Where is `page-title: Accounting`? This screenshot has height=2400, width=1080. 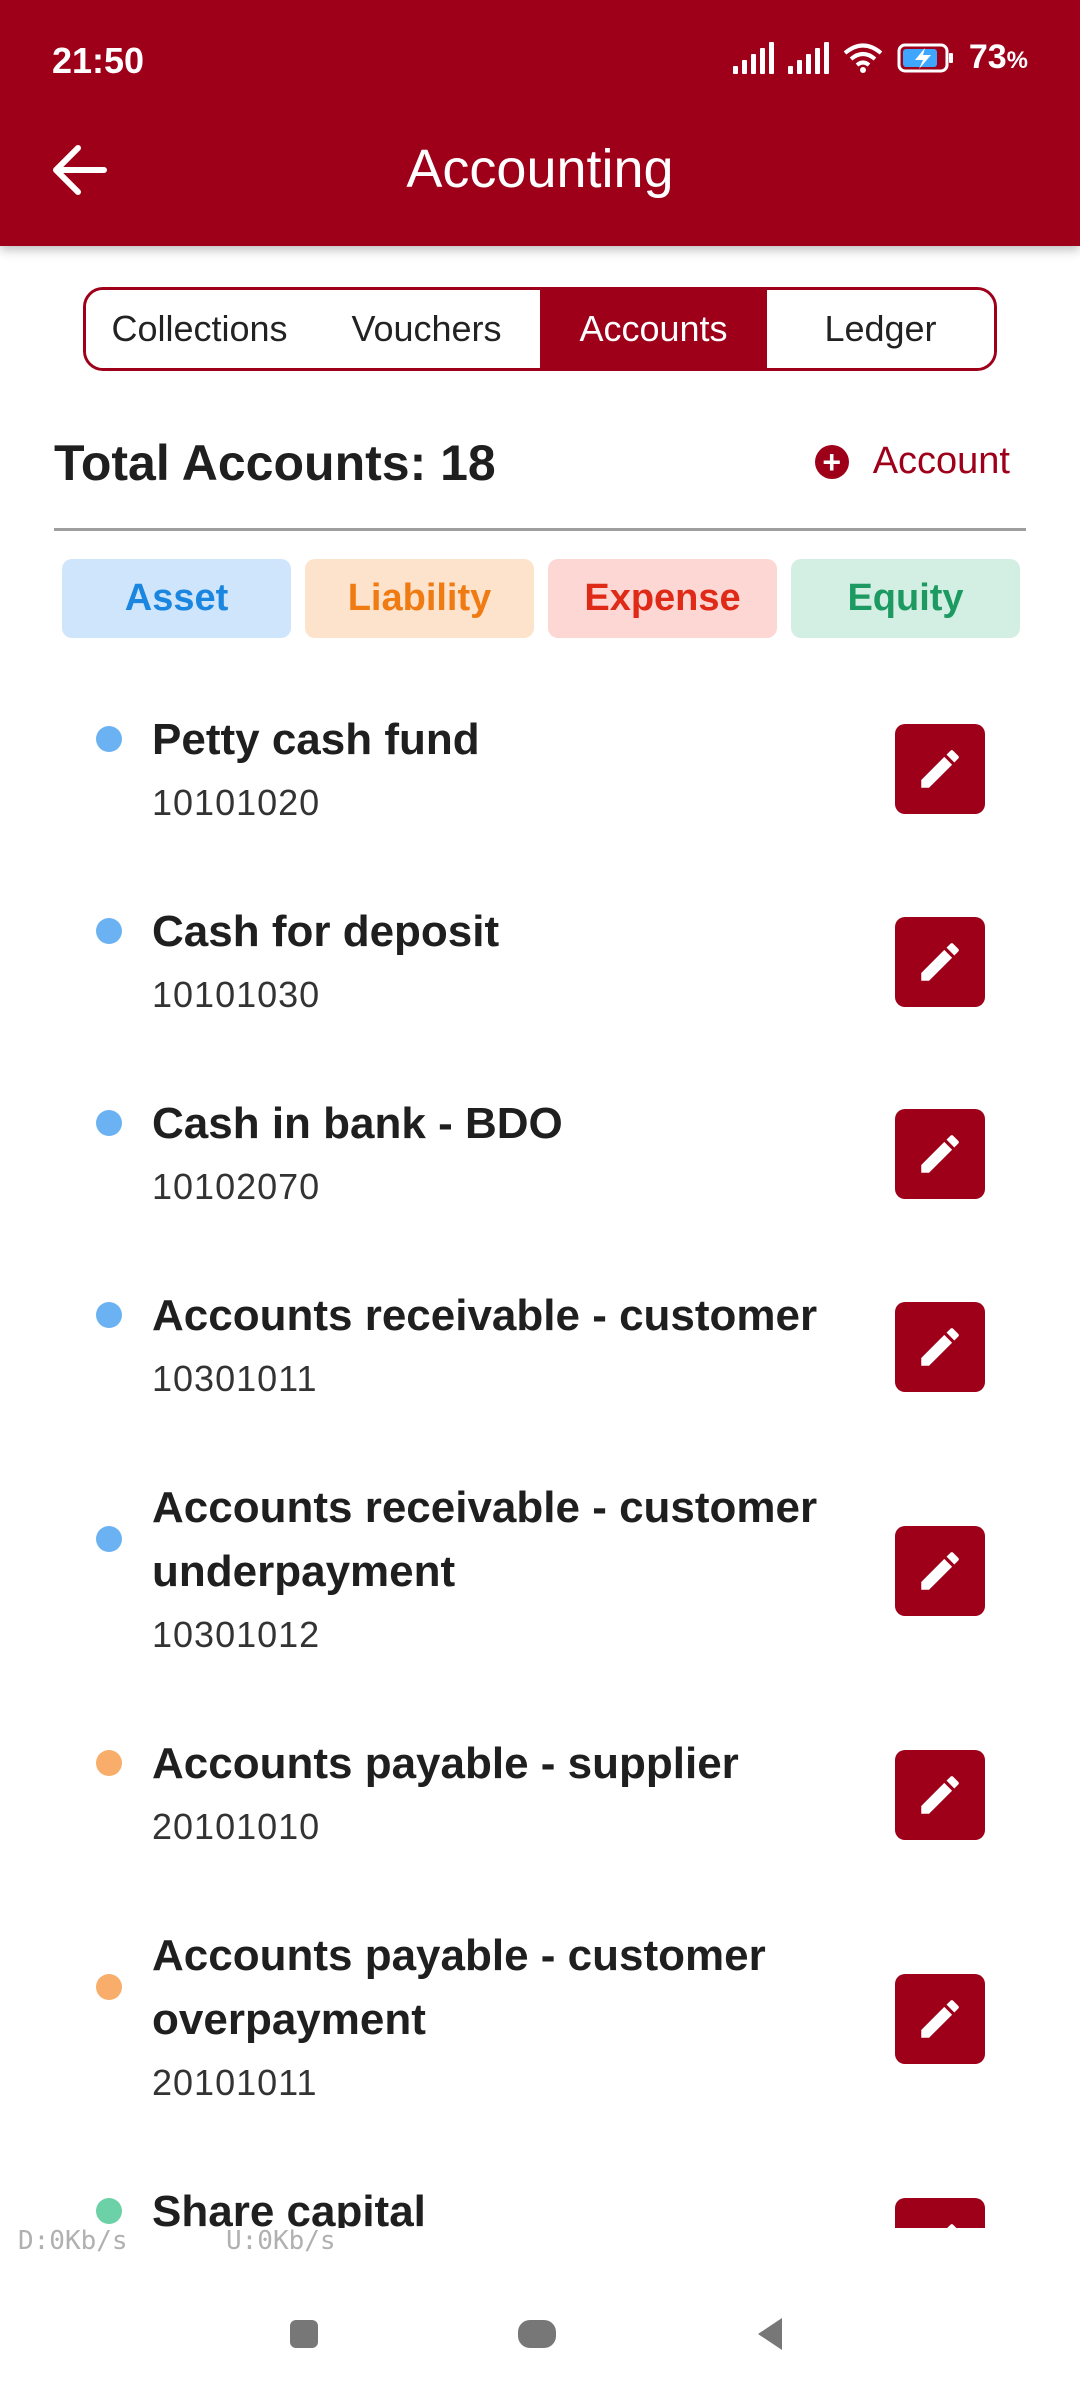
page-title: Accounting is located at coordinates (540, 169).